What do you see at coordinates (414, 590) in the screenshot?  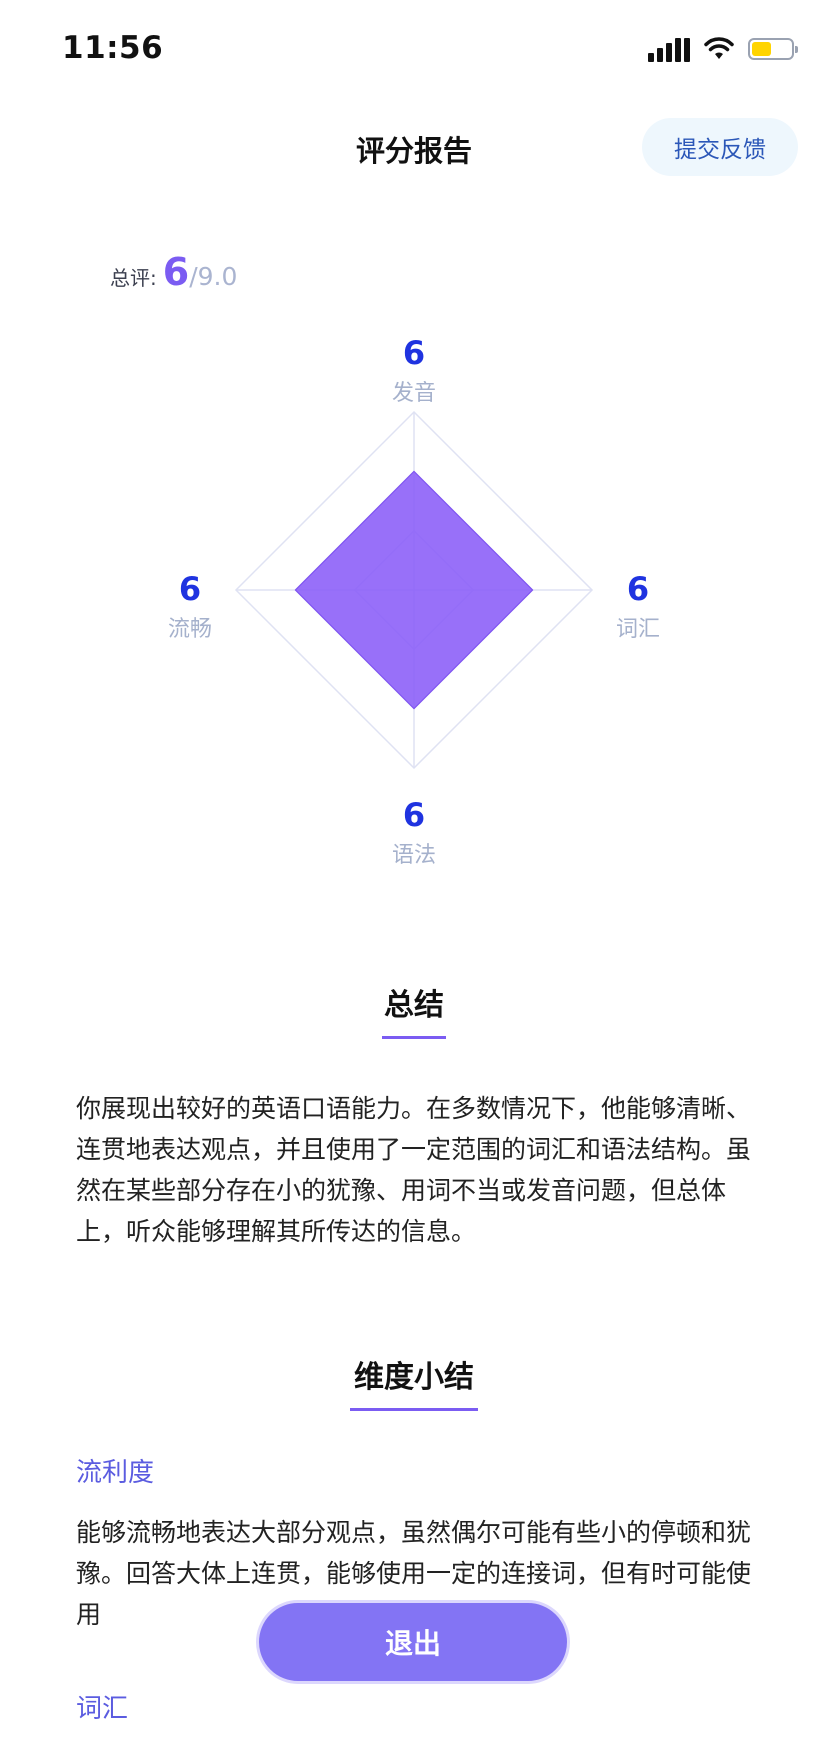 I see `radar-score-area` at bounding box center [414, 590].